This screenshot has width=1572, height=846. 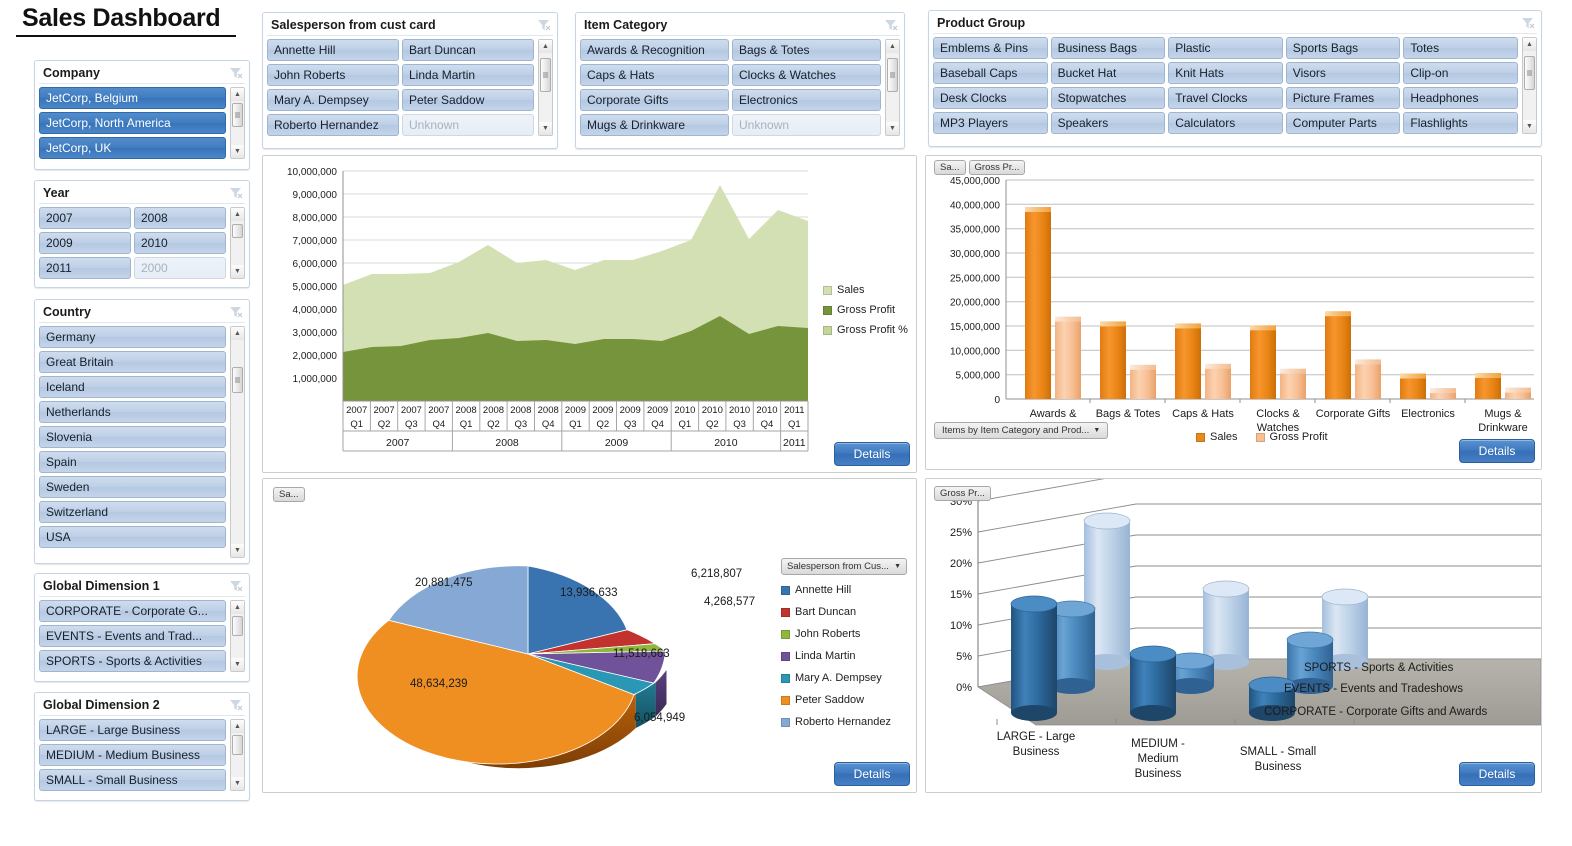 I want to click on slicer-item: 2007, so click(x=85, y=218).